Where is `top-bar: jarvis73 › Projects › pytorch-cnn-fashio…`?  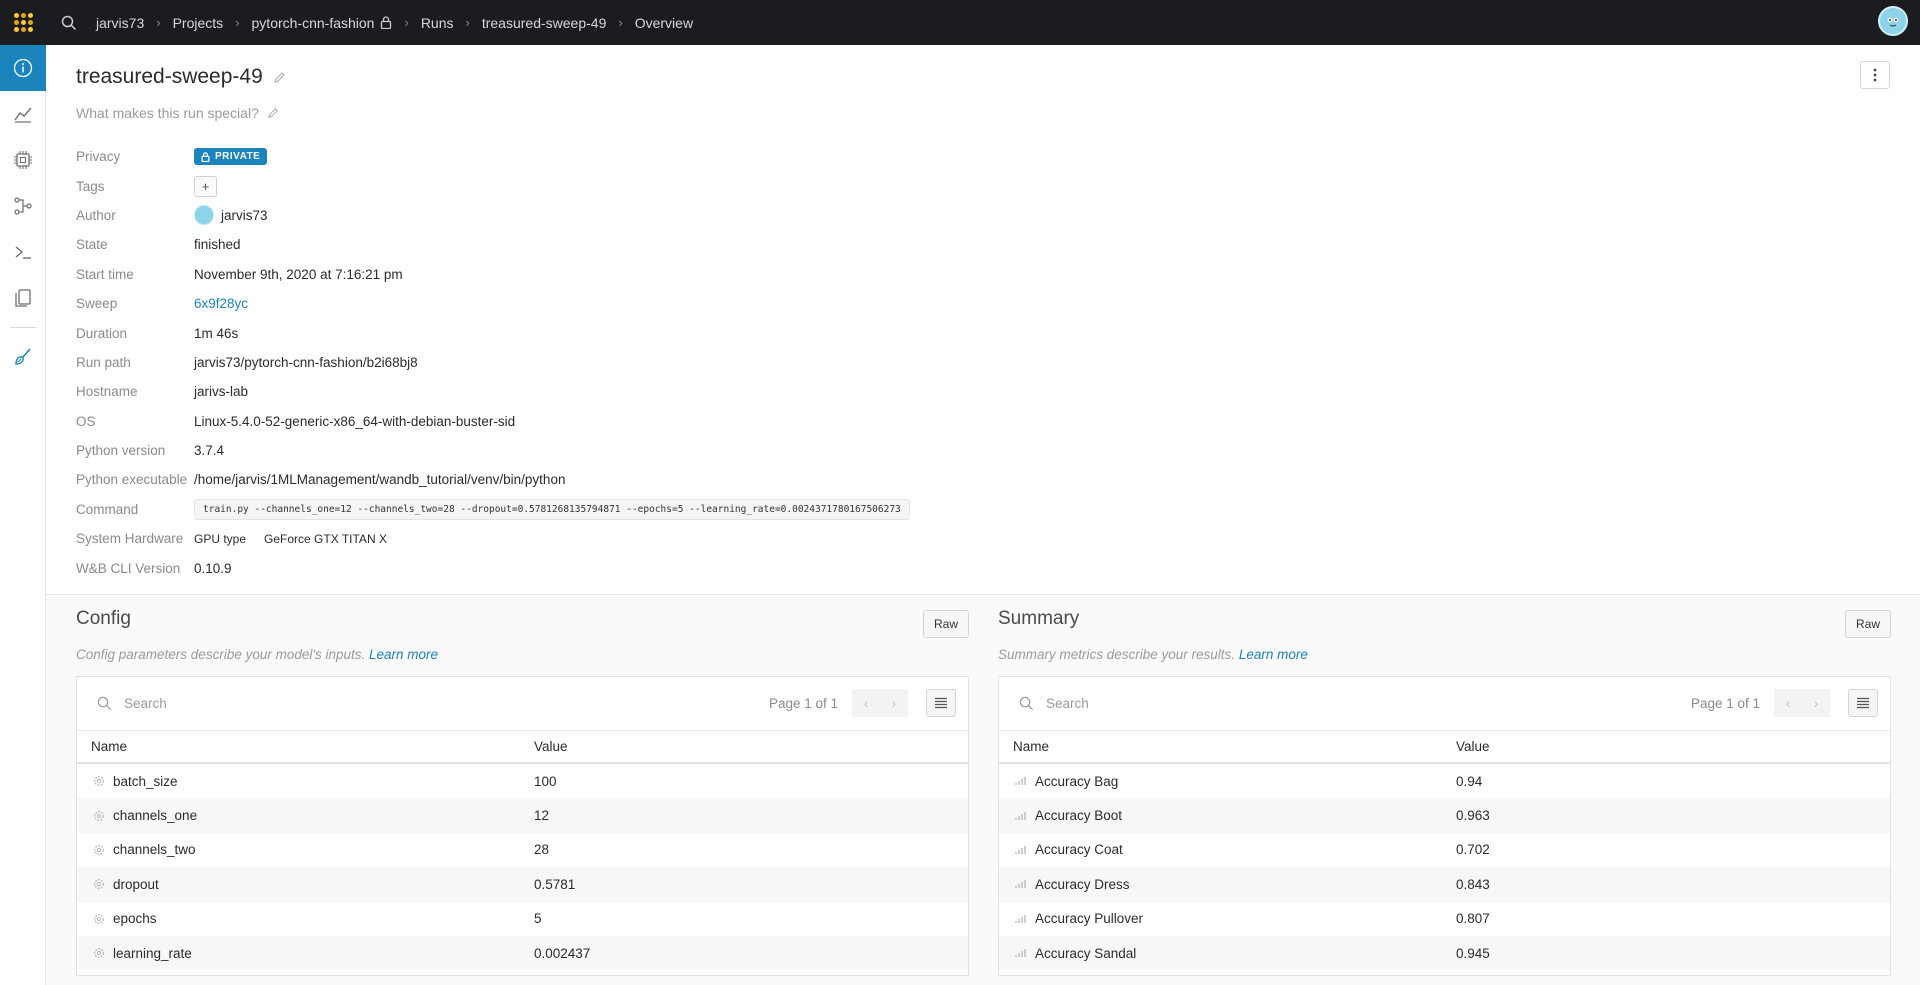 top-bar: jarvis73 › Projects › pytorch-cnn-fashio… is located at coordinates (960, 22).